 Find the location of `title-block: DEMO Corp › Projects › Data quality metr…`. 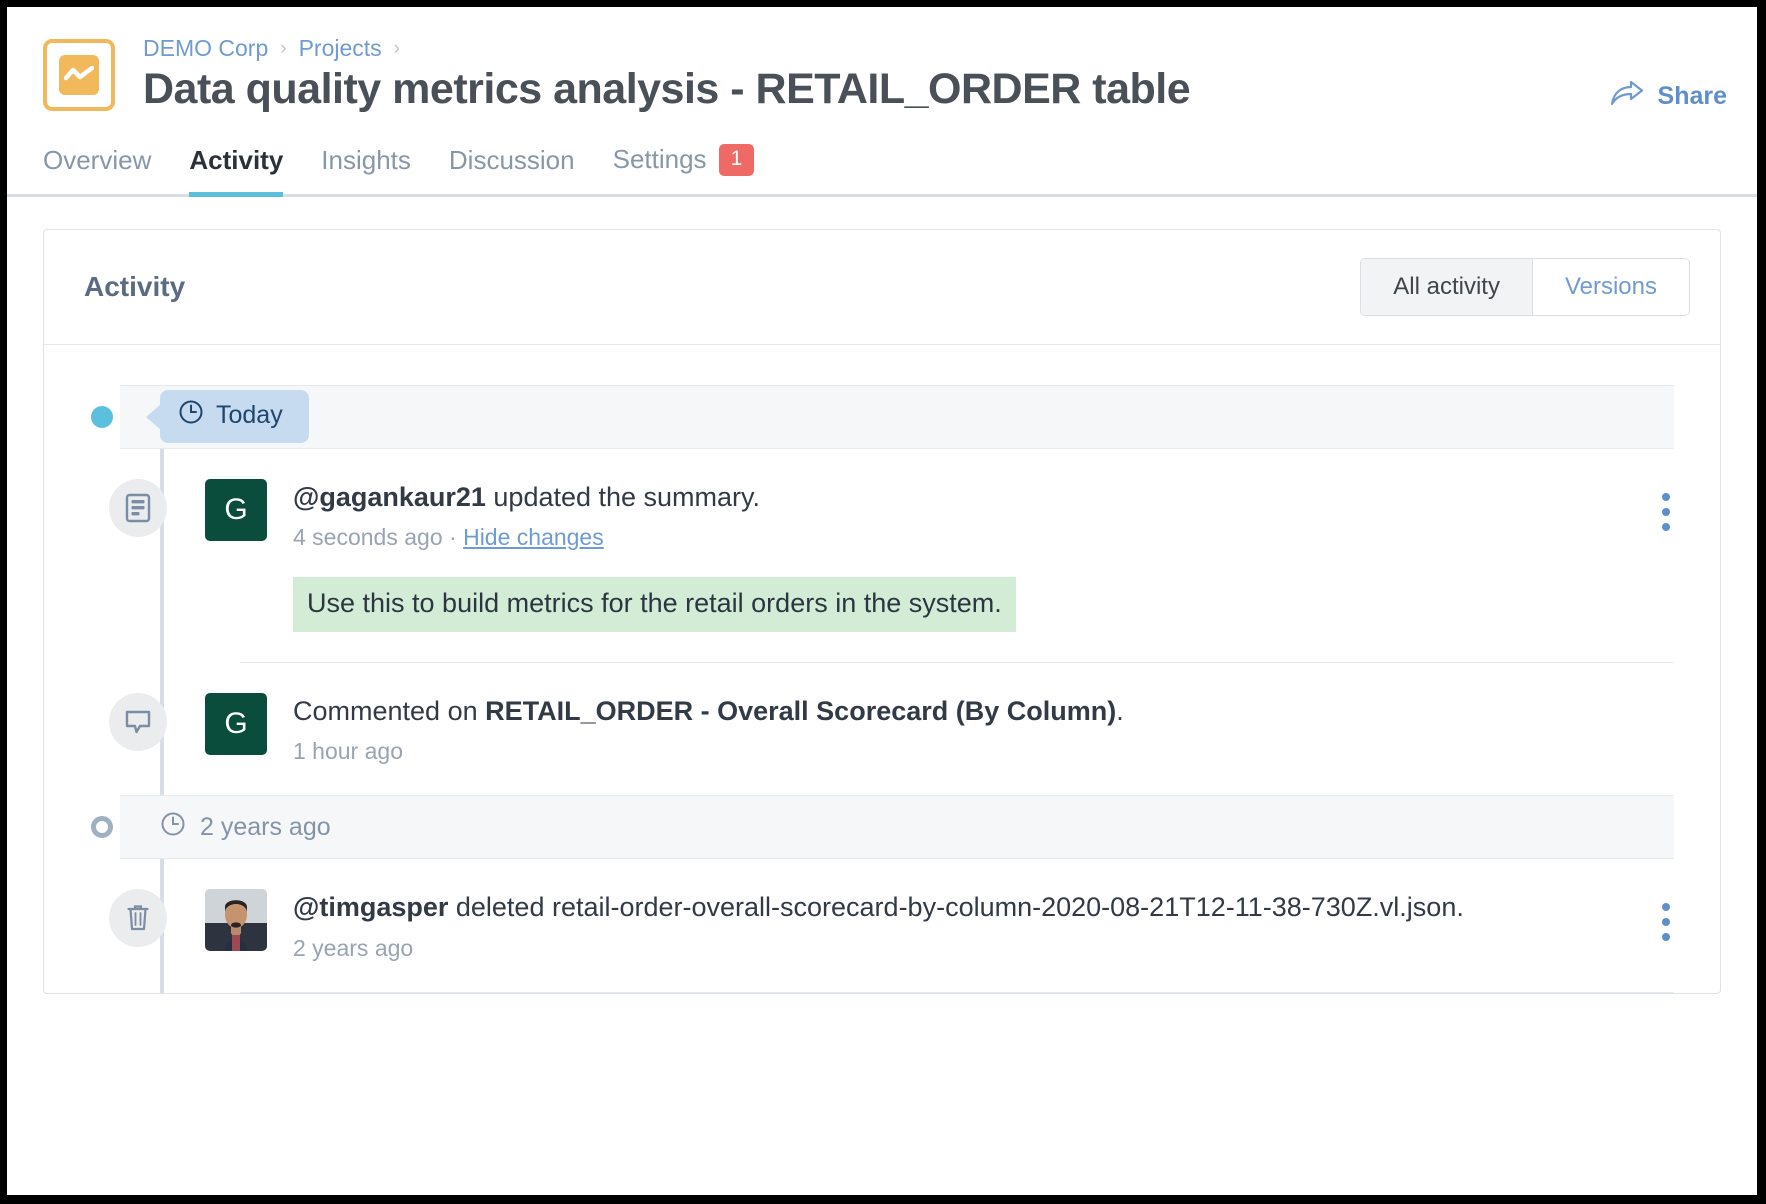

title-block: DEMO Corp › Projects › Data quality metr… is located at coordinates (876, 73).